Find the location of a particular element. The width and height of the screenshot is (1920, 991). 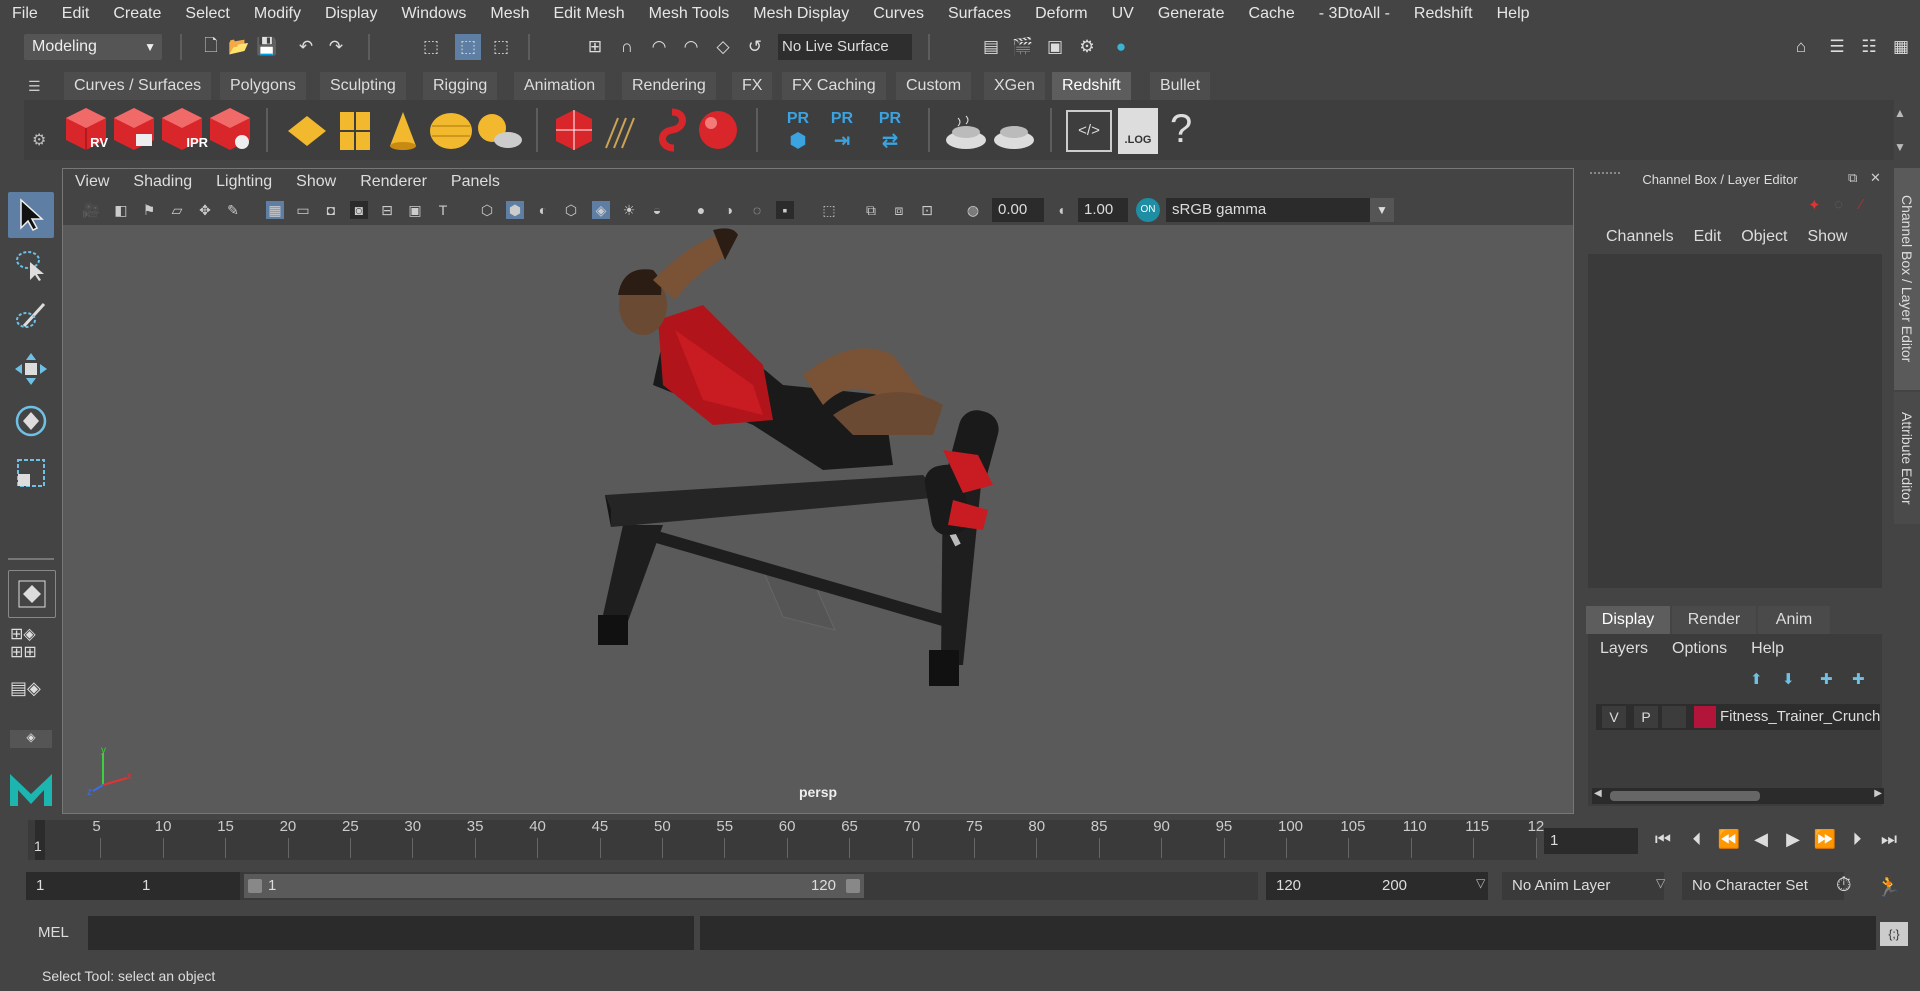

menu-mesh-tools: Mesh Tools is located at coordinates (689, 14).